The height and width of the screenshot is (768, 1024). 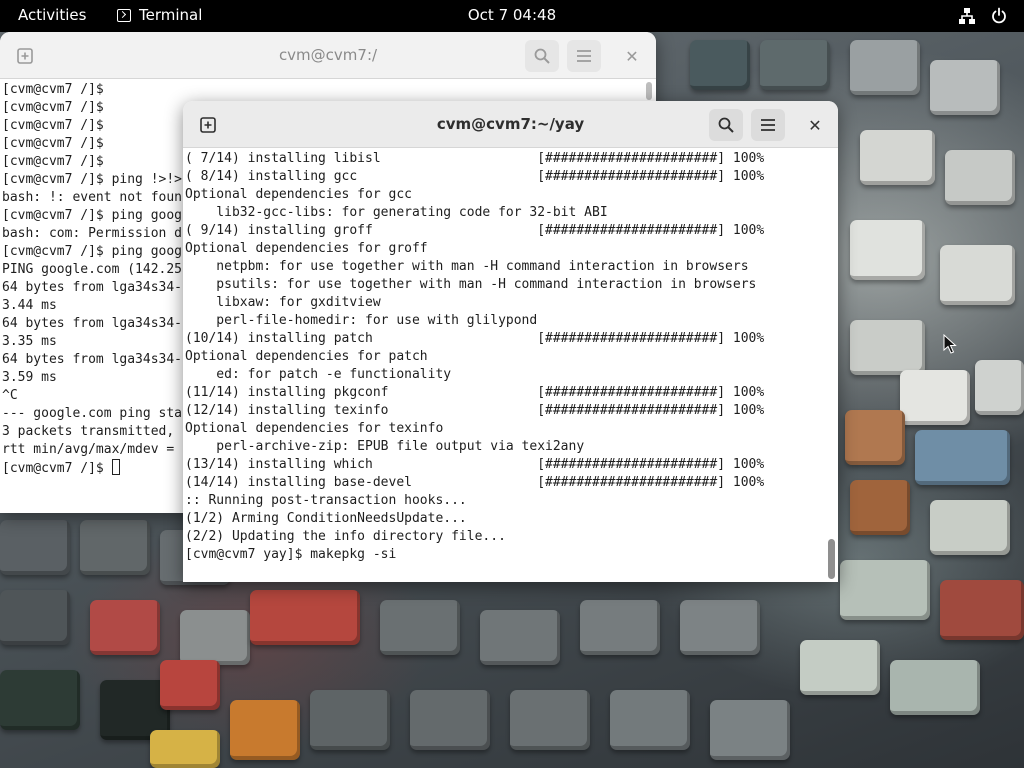 I want to click on header-bar: cvm@cvm7:~/yay ✕, so click(x=510, y=124).